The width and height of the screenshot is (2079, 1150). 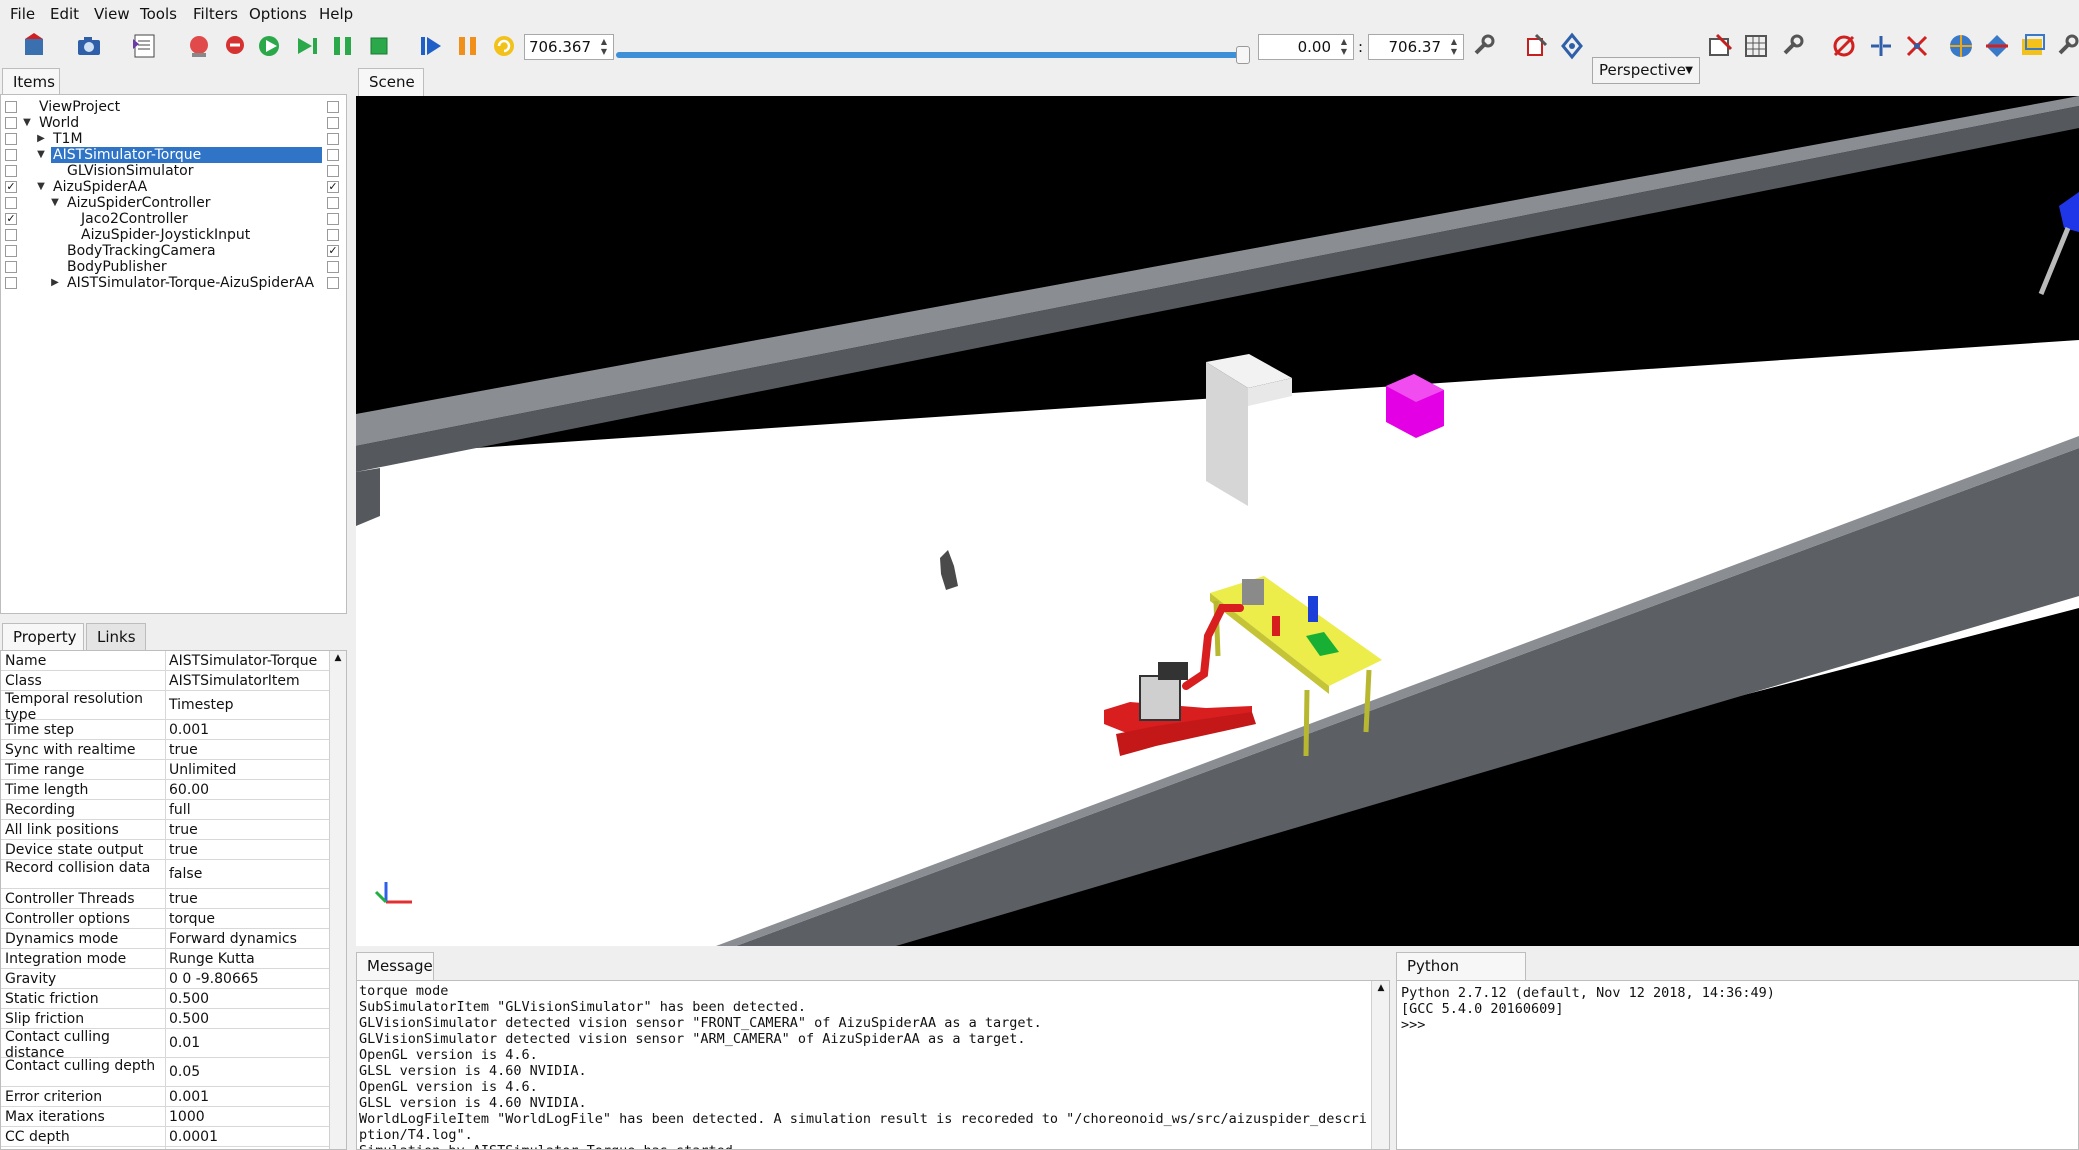 I want to click on time-range-start-spinbox: 0.00 ▲ ▼, so click(x=1306, y=47).